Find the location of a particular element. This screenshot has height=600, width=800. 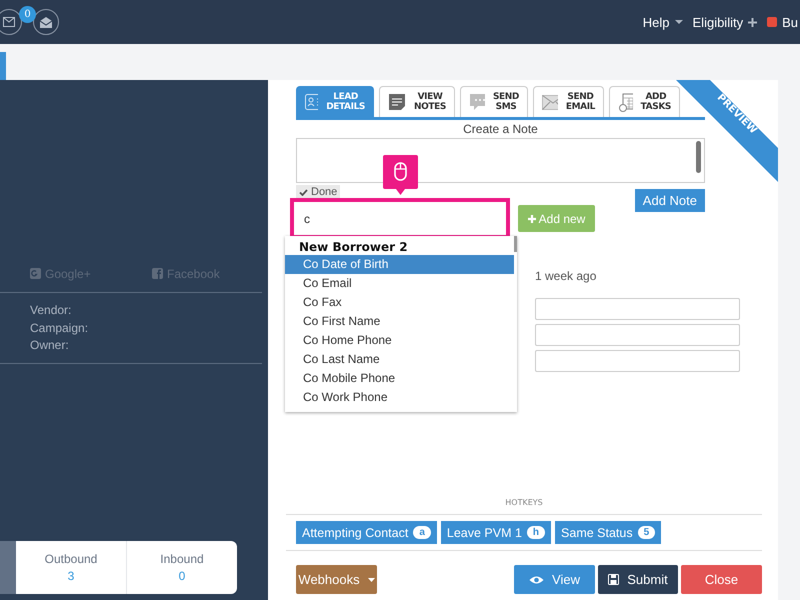

calendar-icon is located at coordinates (625, 102).